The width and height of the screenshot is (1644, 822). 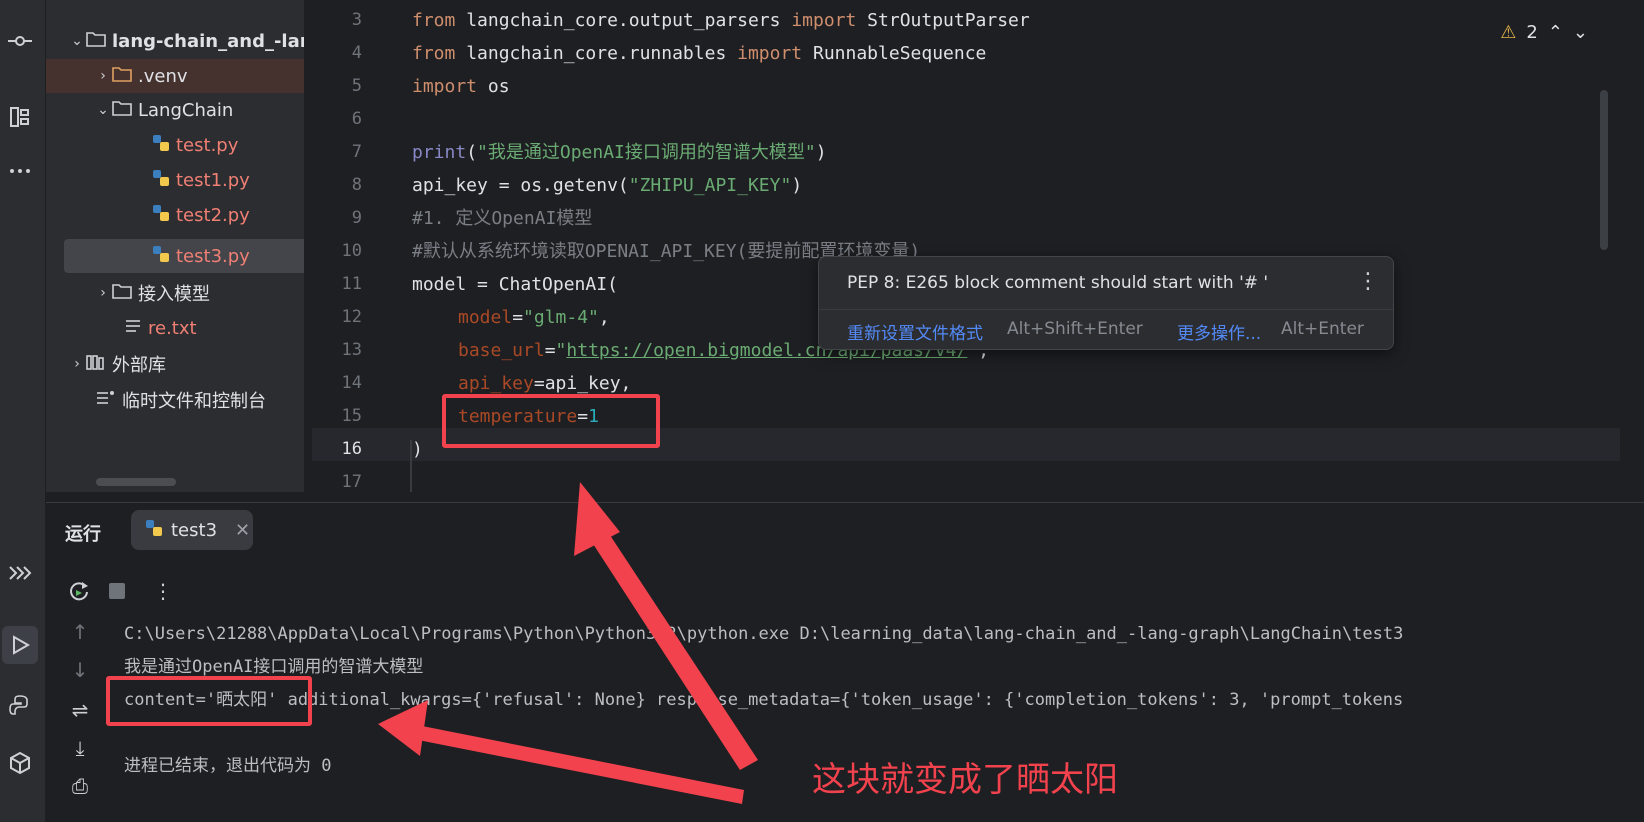 I want to click on tree-item-label: test2.py, so click(x=213, y=215).